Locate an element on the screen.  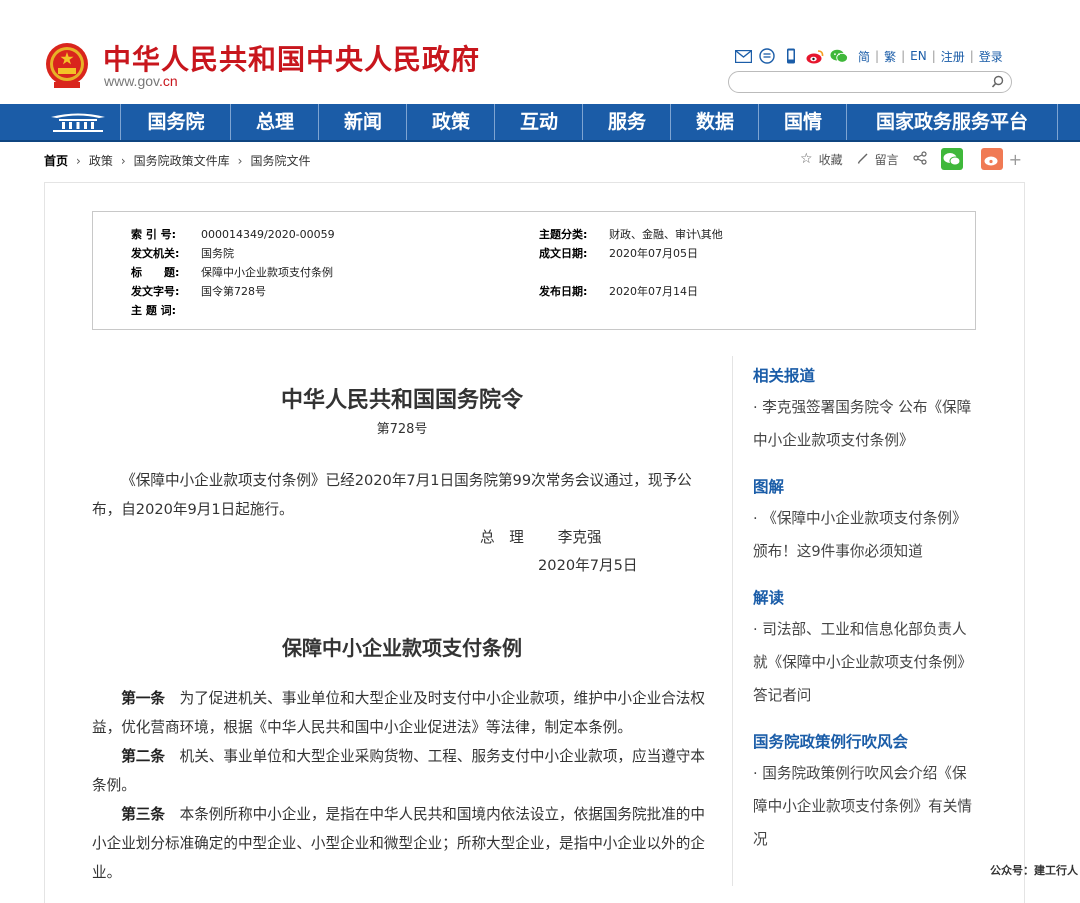
info-date-row: 成文日期: 2020年07月05日 is located at coordinates (618, 253).